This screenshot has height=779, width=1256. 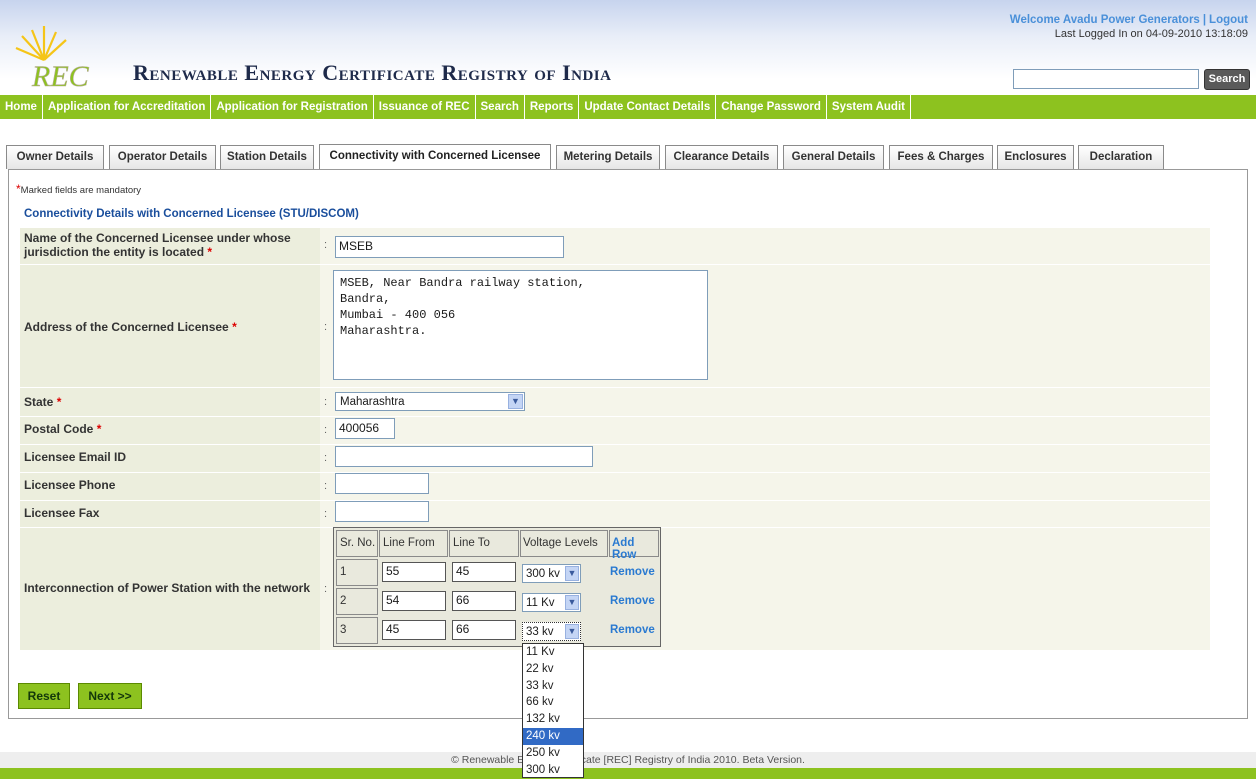 I want to click on fax-input, so click(x=382, y=511).